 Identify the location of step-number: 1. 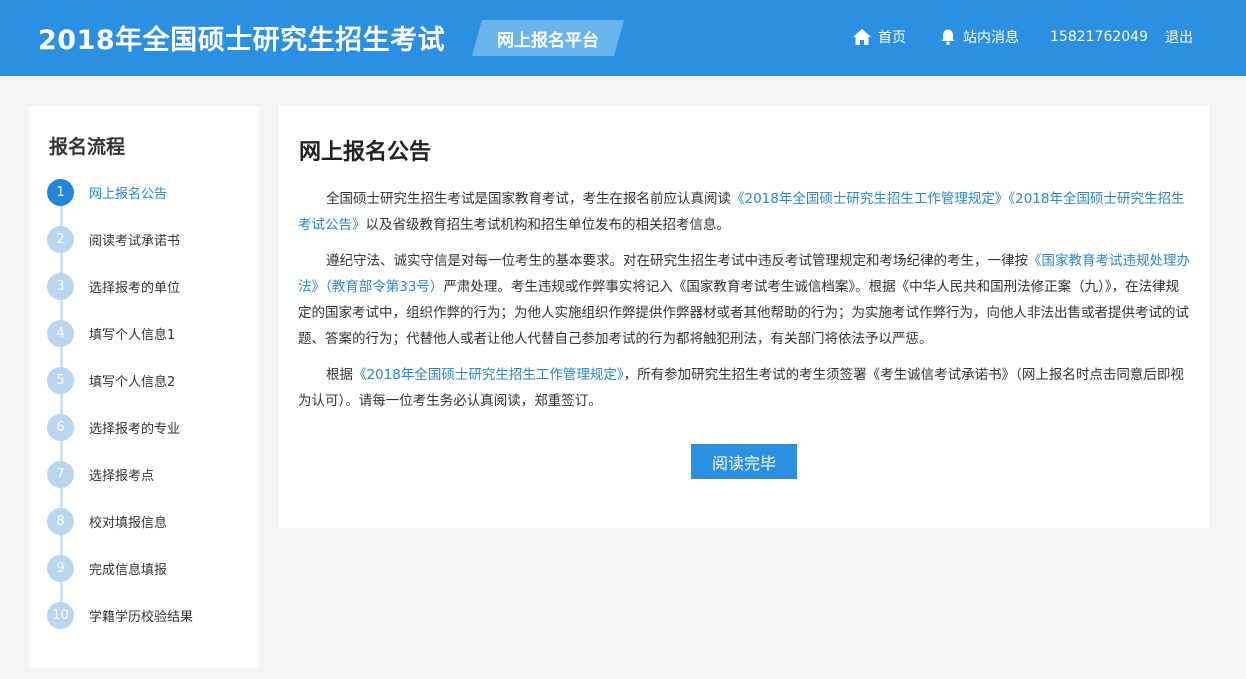
(60, 192).